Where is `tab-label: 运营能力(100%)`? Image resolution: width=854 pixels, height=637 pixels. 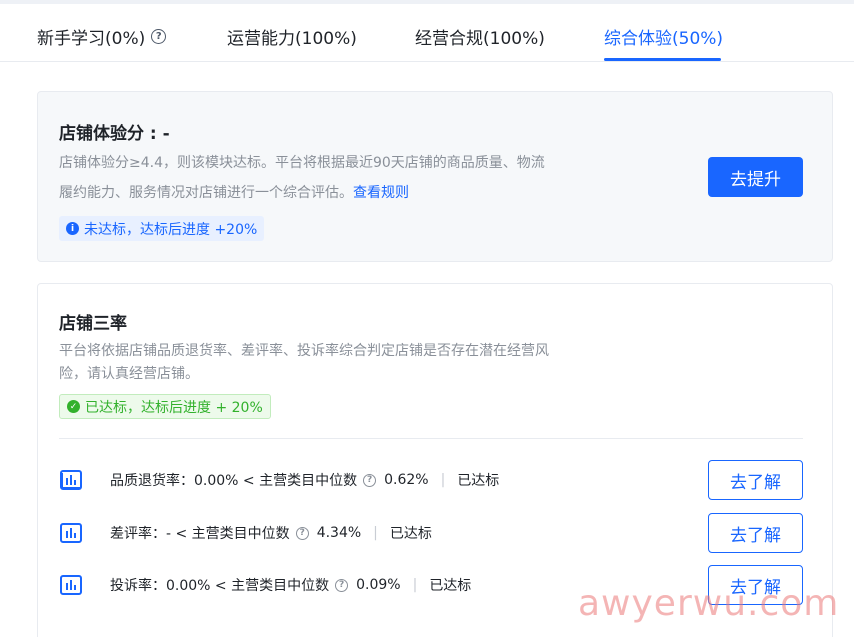
tab-label: 运营能力(100%) is located at coordinates (292, 39).